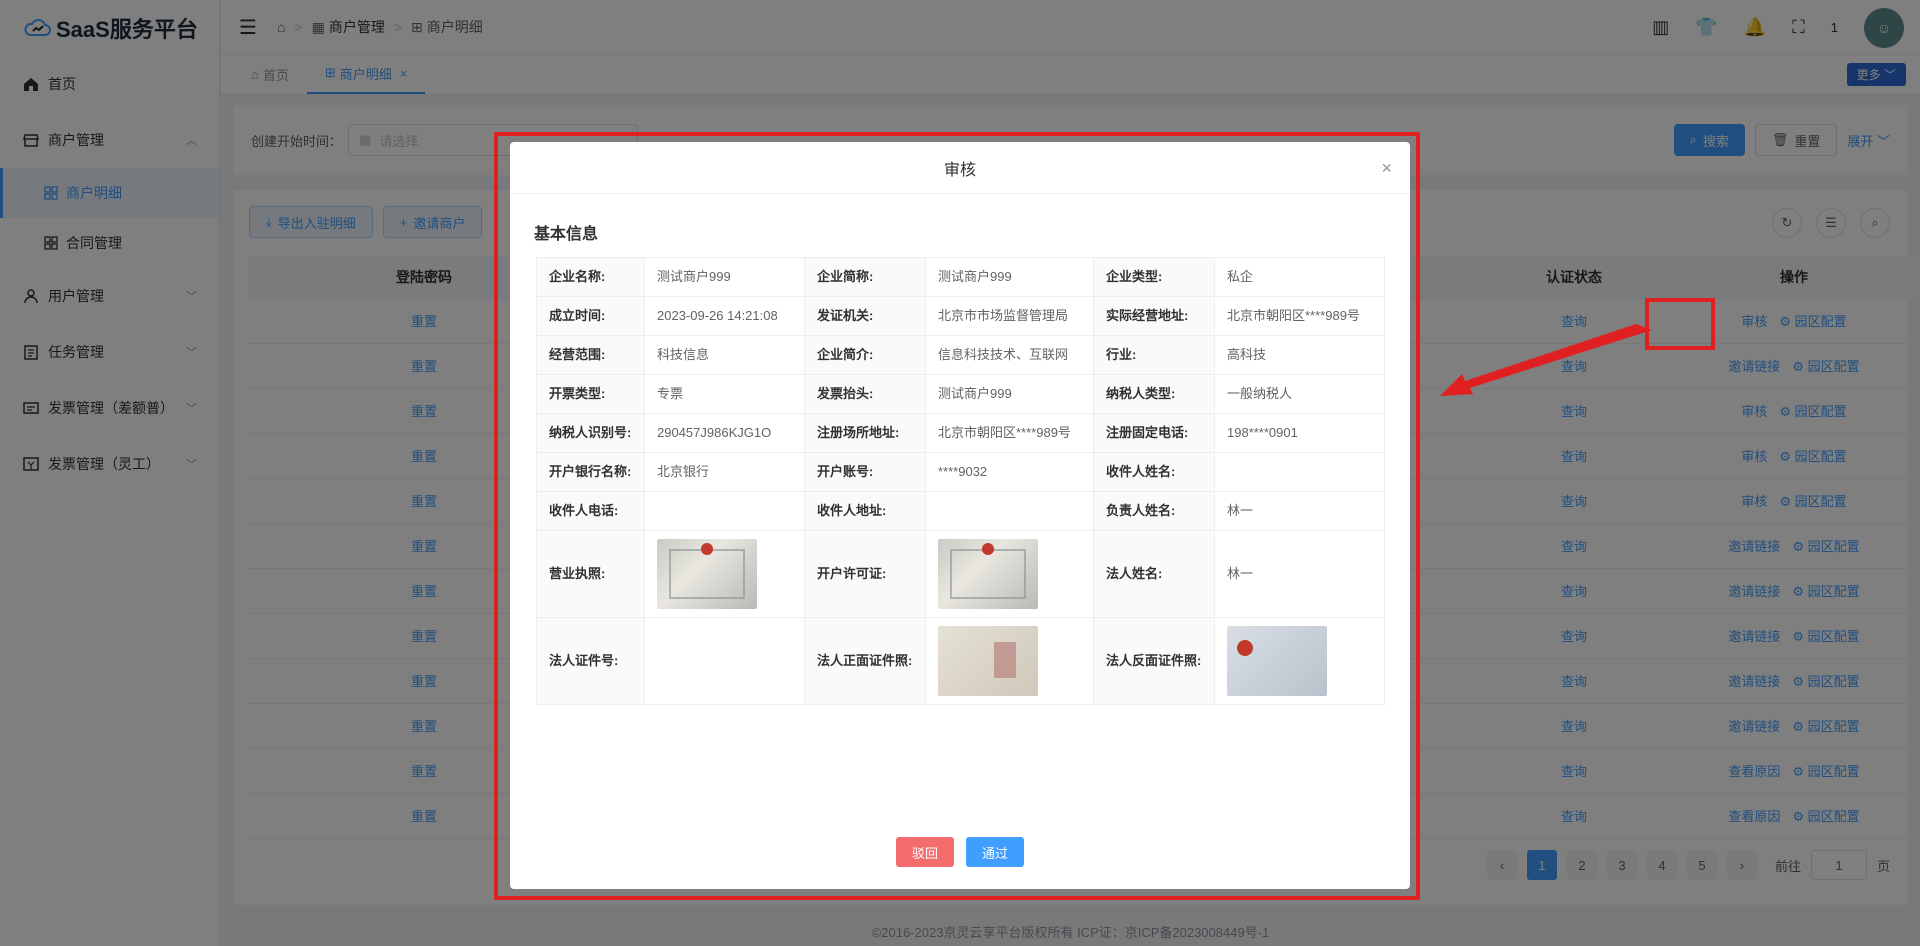  I want to click on info-value: 专票, so click(670, 393).